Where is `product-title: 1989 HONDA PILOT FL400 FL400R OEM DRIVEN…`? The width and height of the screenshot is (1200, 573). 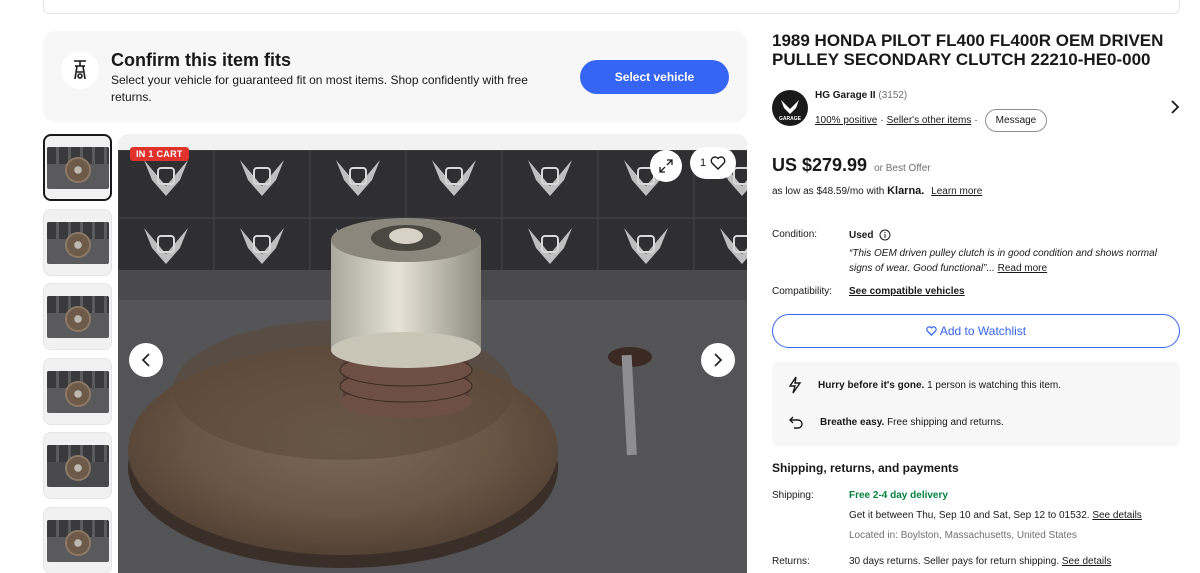
product-title: 1989 HONDA PILOT FL400 FL400R OEM DRIVEN… is located at coordinates (968, 50).